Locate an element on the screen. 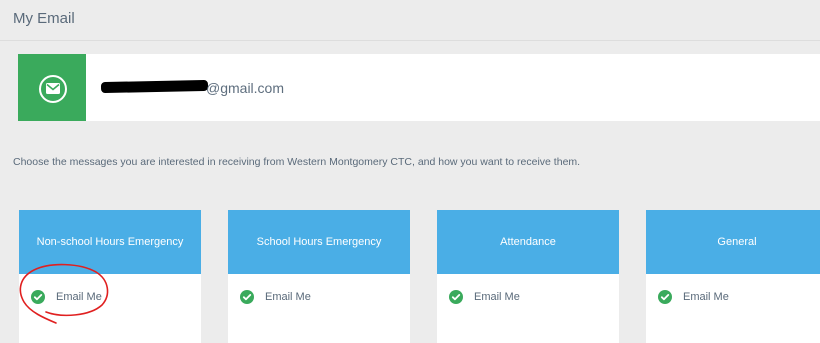 This screenshot has height=343, width=820. redaction-mark is located at coordinates (154, 86).